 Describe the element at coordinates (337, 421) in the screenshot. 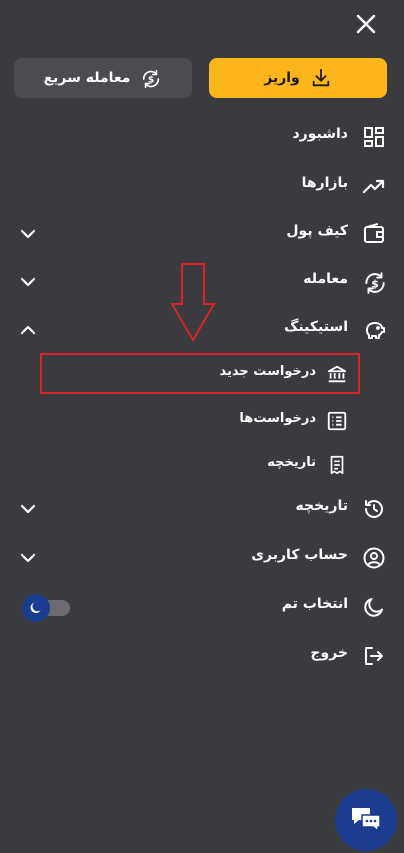

I see `list-icon` at that location.